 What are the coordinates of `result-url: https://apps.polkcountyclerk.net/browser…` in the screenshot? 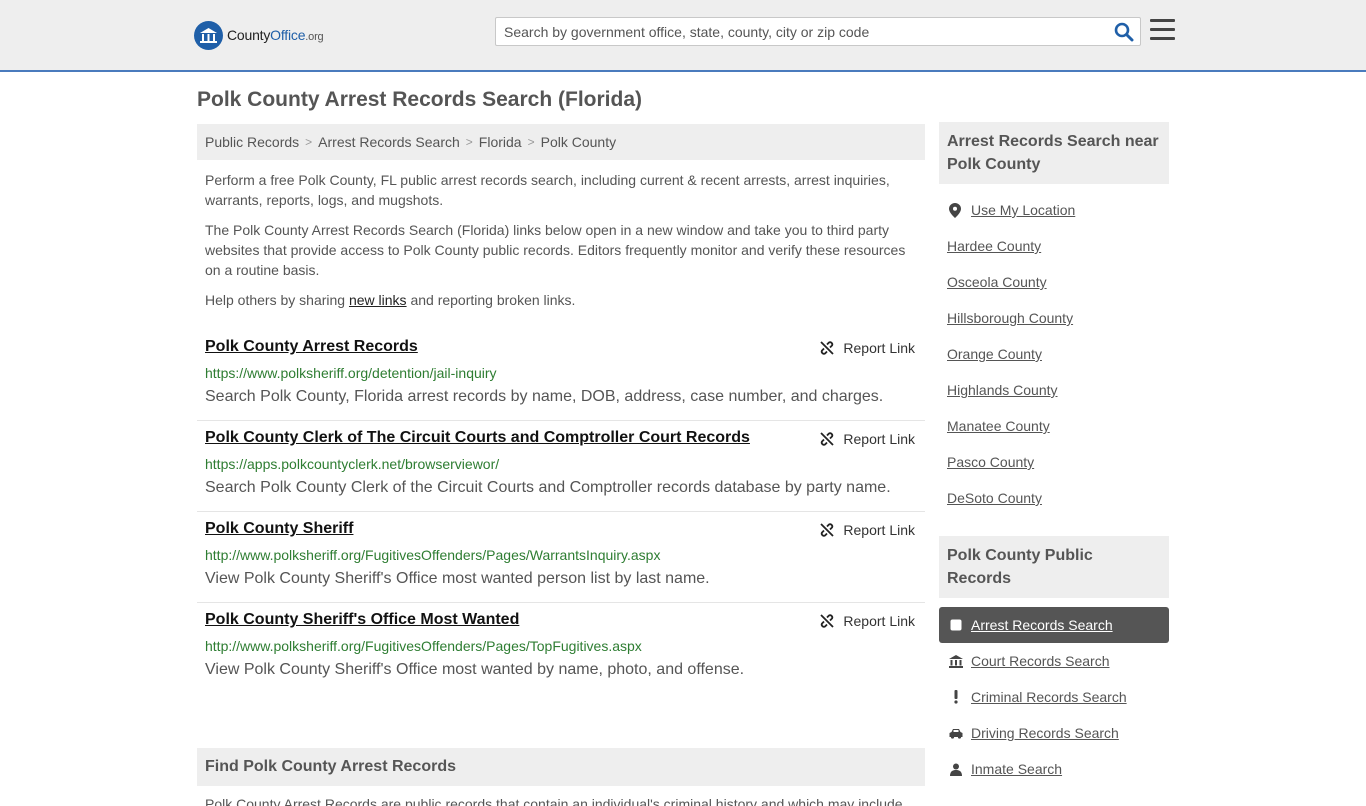 It's located at (352, 464).